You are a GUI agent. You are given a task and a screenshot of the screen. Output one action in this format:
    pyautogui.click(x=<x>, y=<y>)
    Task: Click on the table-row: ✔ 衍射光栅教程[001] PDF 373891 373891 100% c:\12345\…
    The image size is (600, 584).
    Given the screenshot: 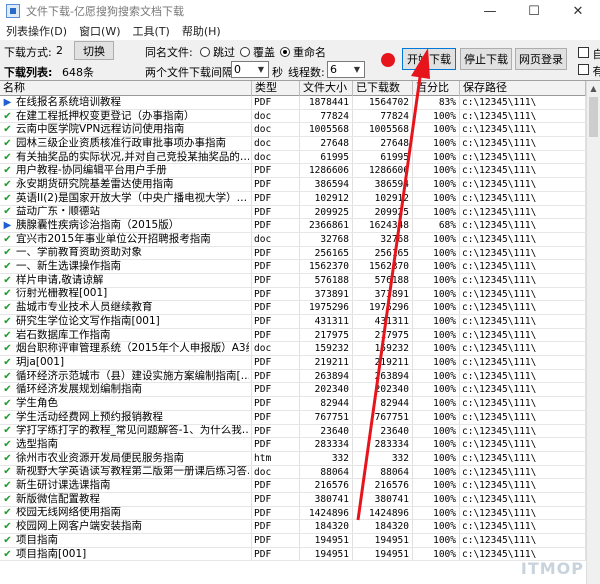 What is the action you would take?
    pyautogui.click(x=293, y=294)
    